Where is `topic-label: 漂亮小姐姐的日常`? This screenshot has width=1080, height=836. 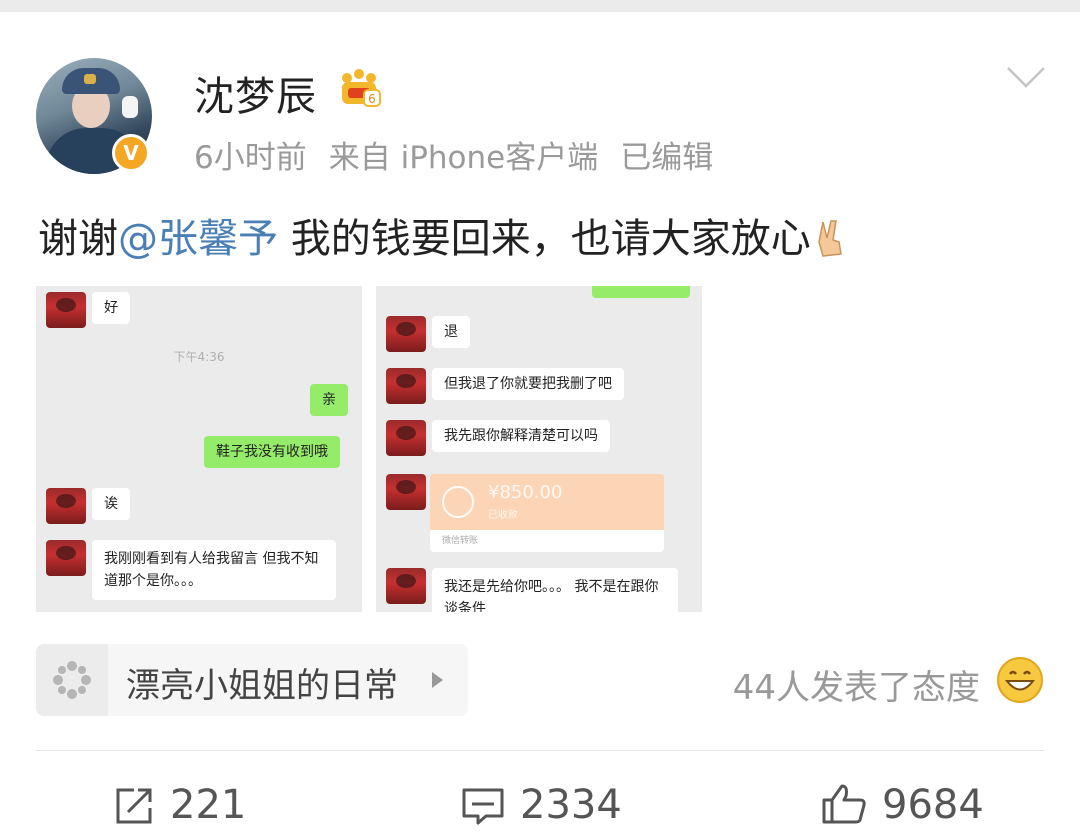 topic-label: 漂亮小姐姐的日常 is located at coordinates (262, 686).